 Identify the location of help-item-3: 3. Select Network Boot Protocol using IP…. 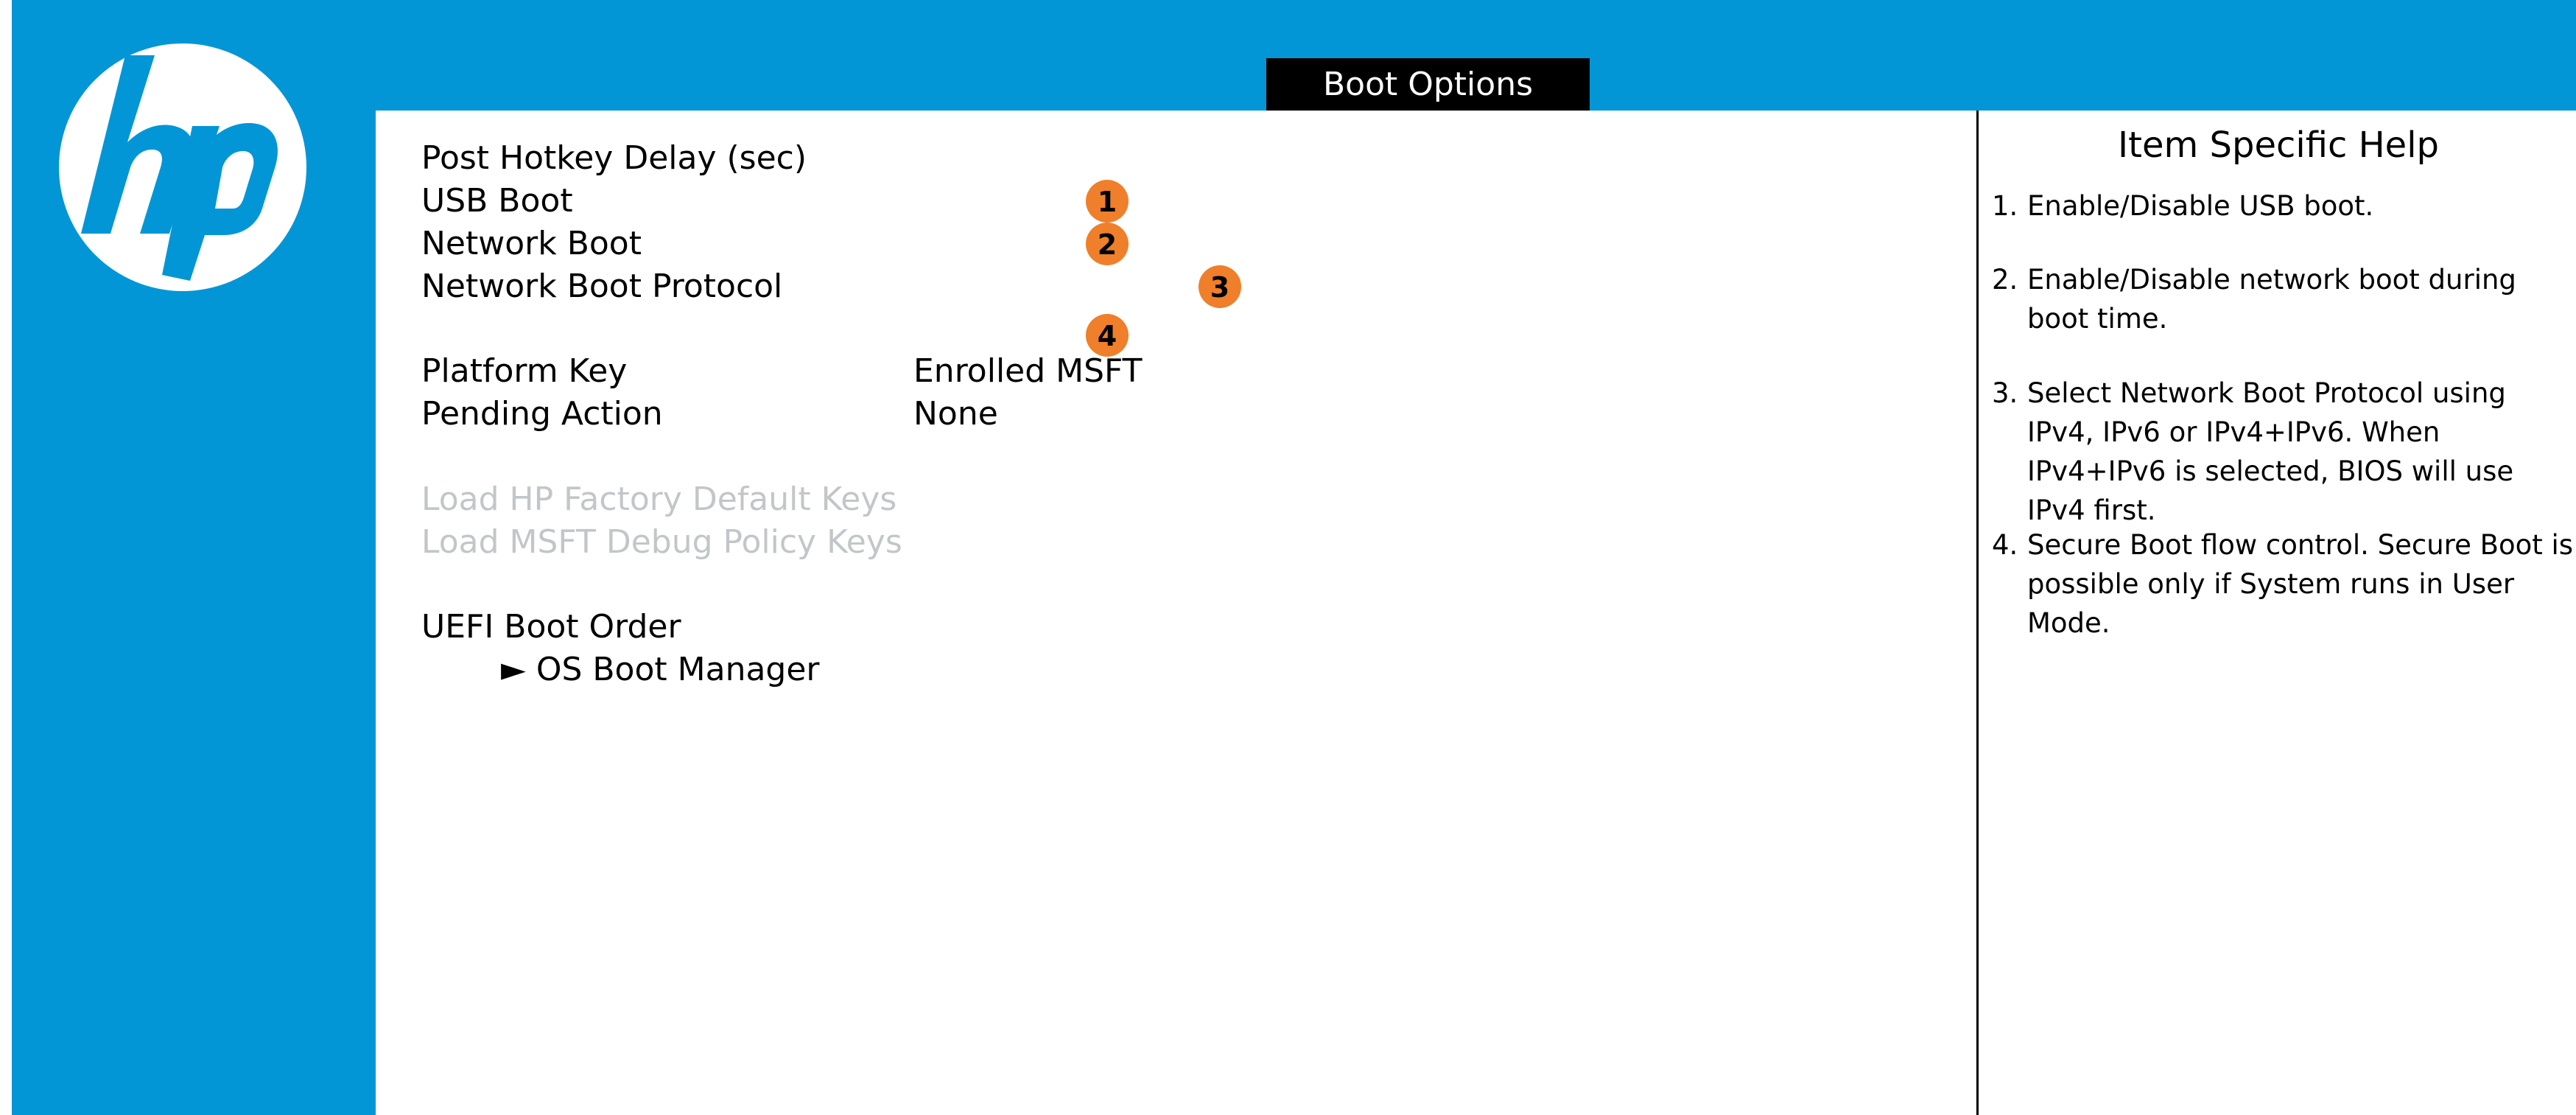
(2283, 452).